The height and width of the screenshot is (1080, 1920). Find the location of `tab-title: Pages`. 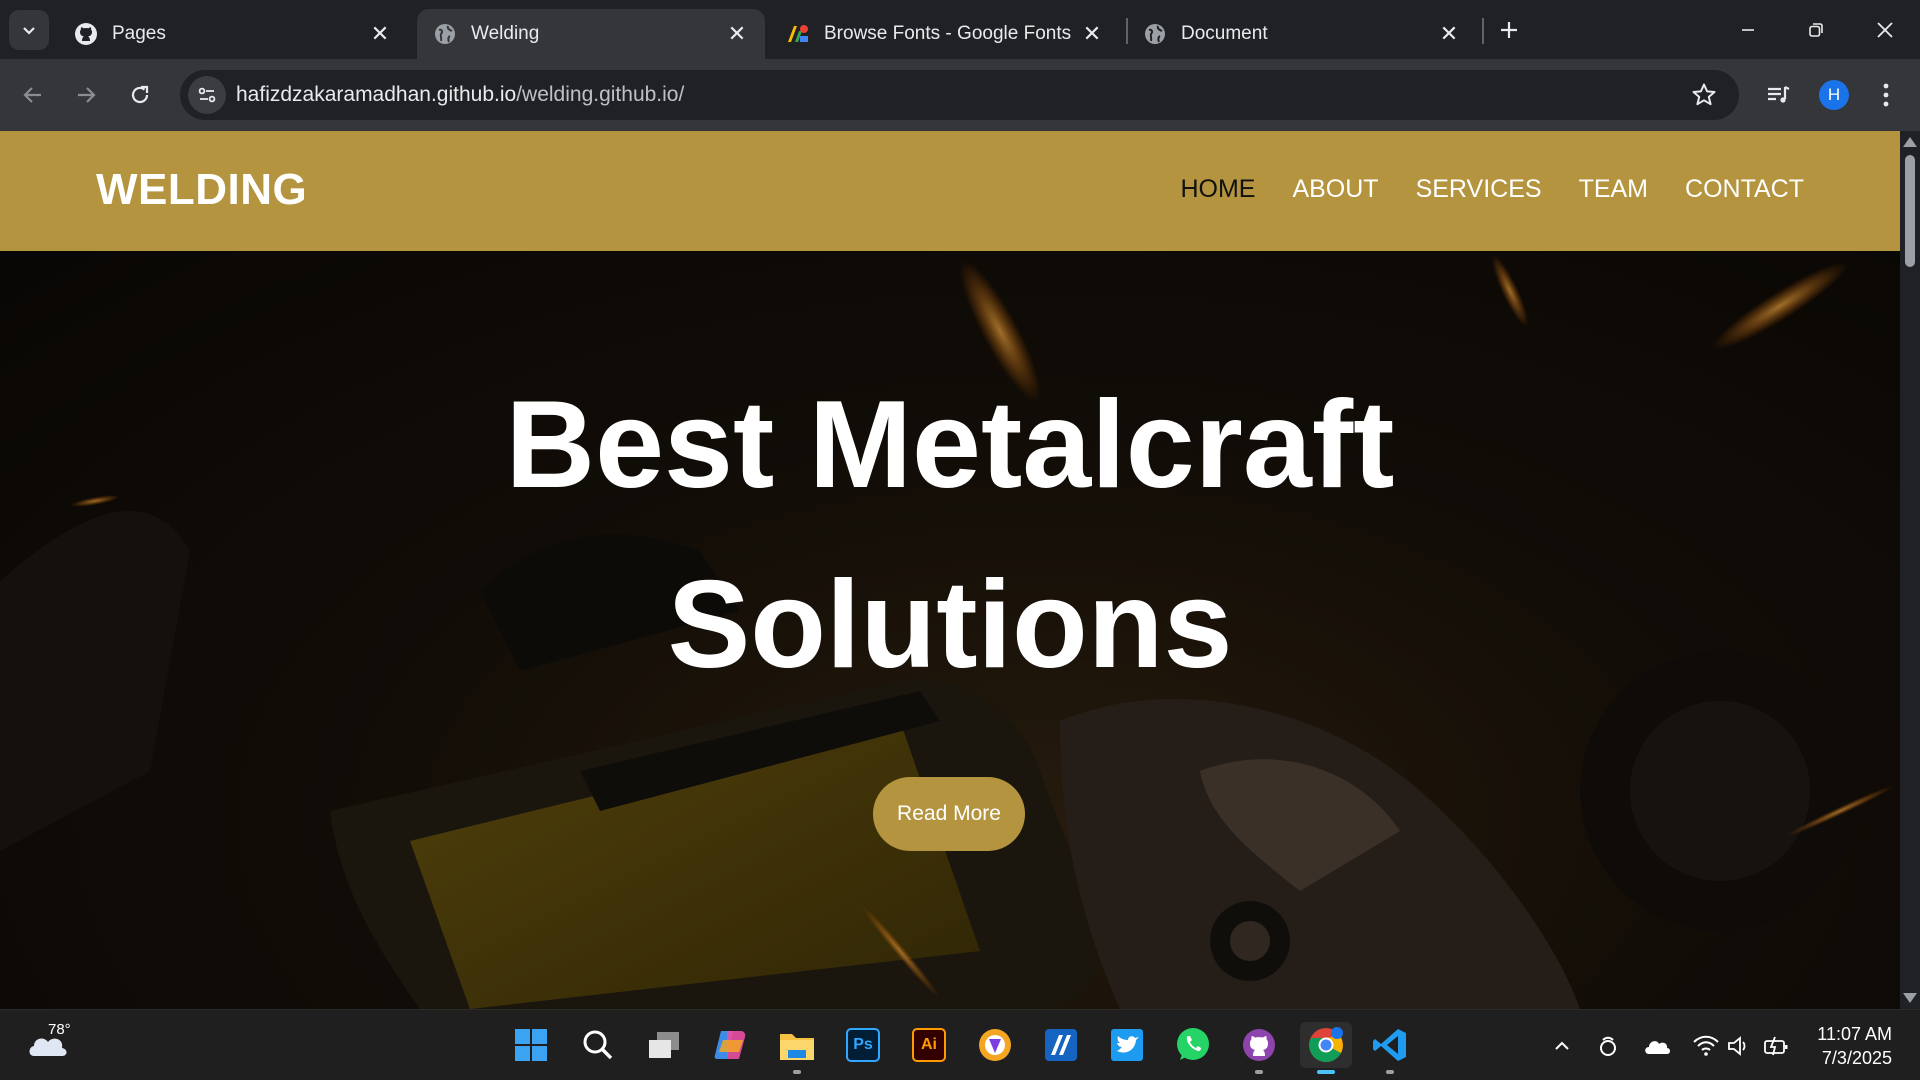

tab-title: Pages is located at coordinates (139, 33).